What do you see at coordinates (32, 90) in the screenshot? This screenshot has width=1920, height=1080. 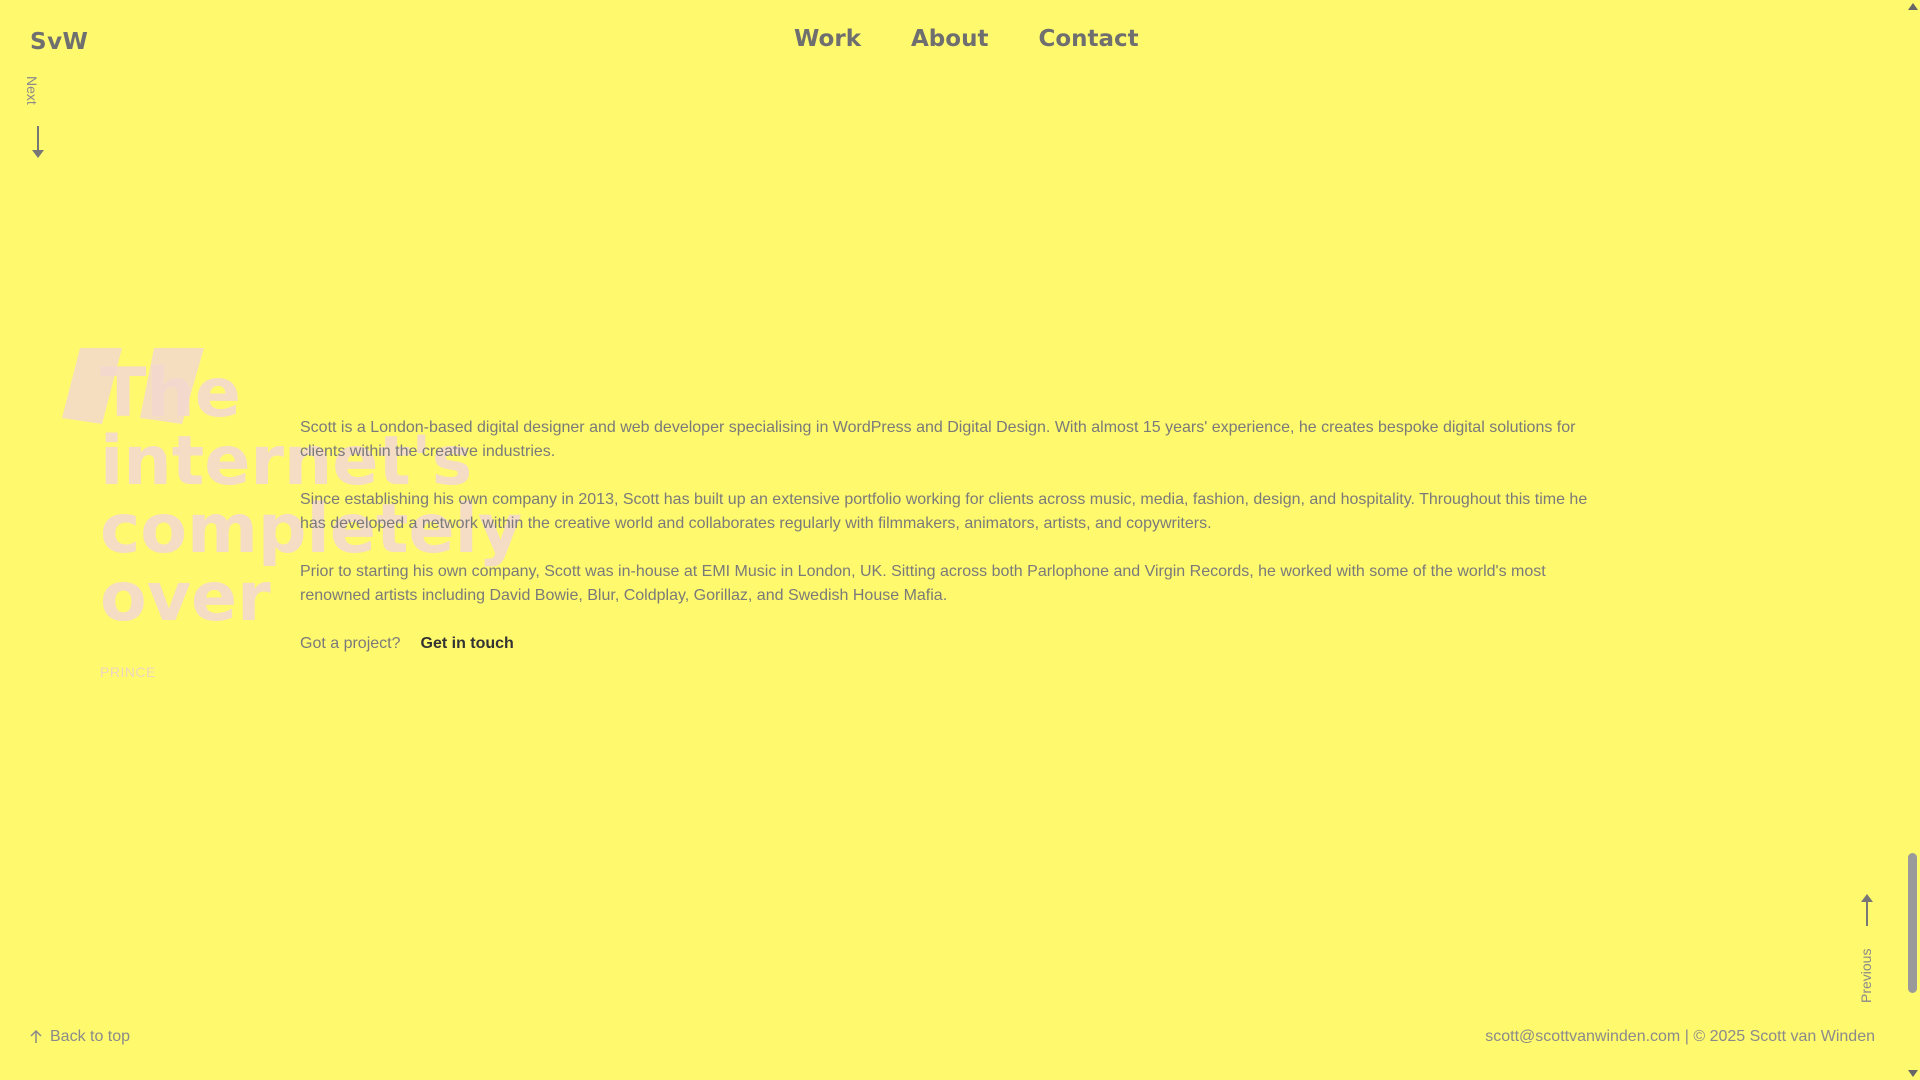 I see `next-label: Next` at bounding box center [32, 90].